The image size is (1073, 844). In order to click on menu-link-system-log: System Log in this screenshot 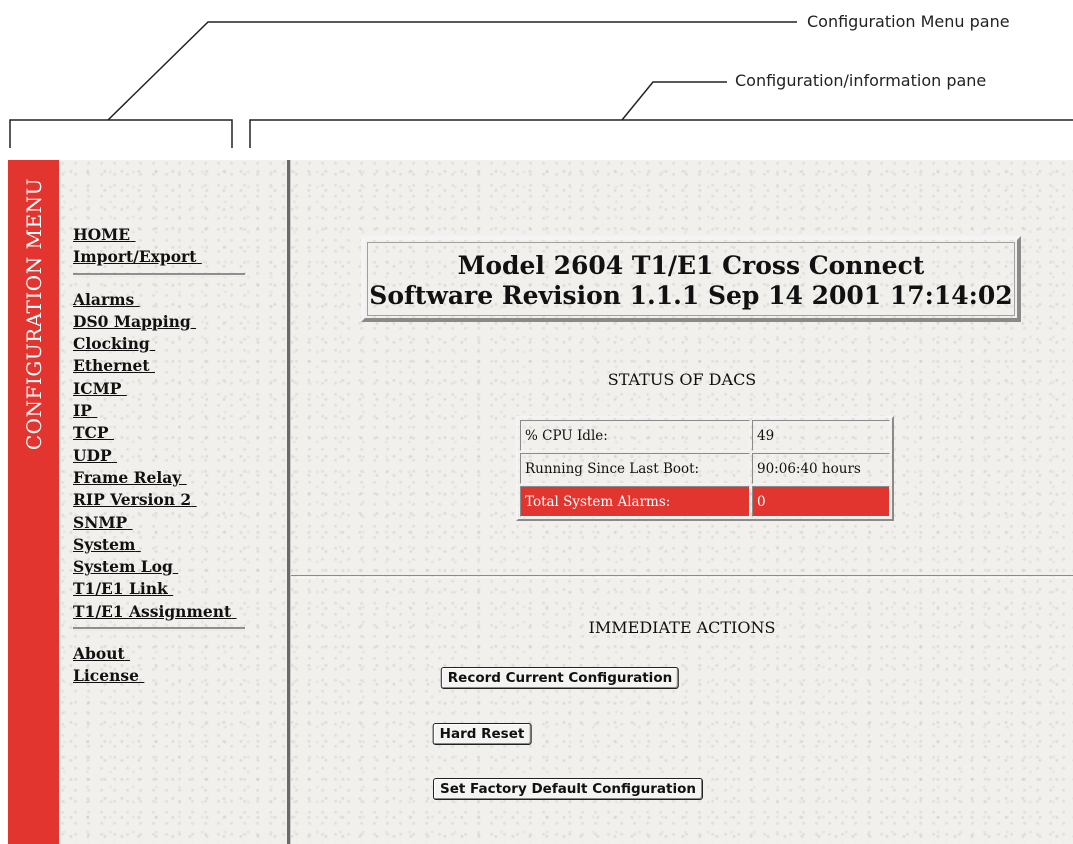, I will do `click(178, 567)`.